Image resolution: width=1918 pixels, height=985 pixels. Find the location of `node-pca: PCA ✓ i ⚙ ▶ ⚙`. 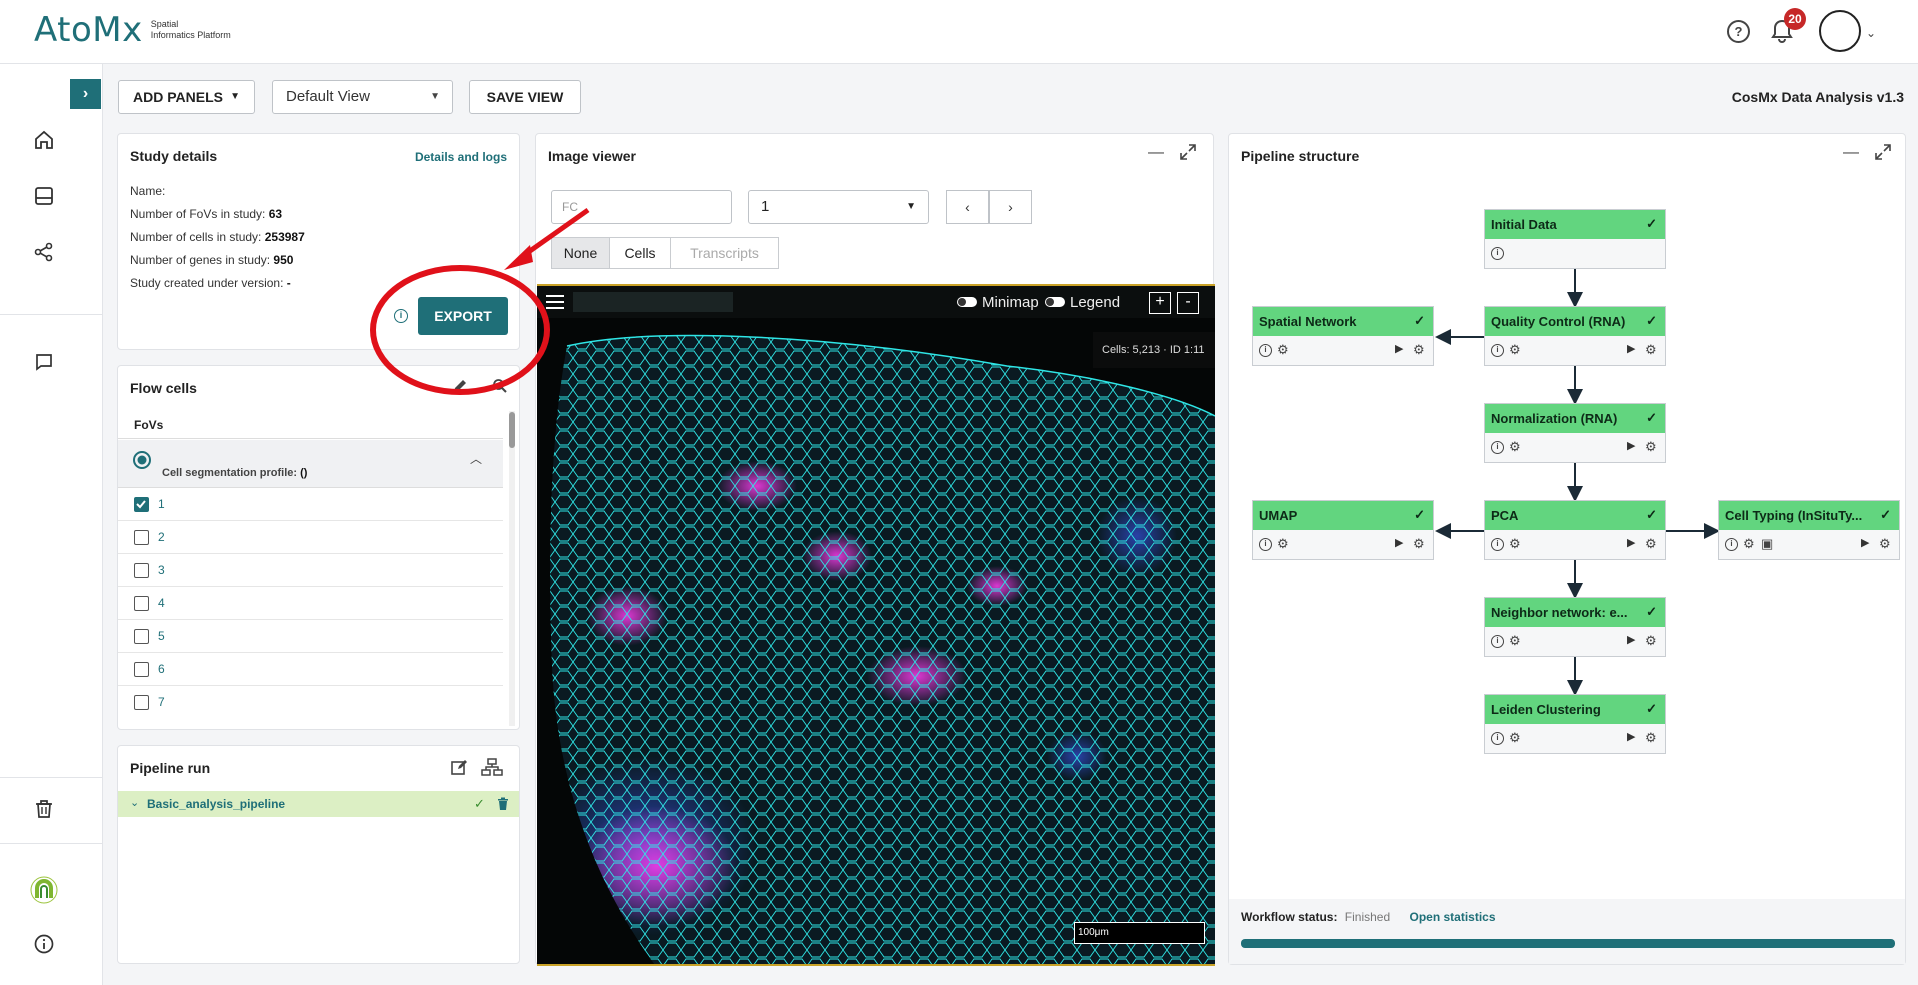

node-pca: PCA ✓ i ⚙ ▶ ⚙ is located at coordinates (1575, 530).